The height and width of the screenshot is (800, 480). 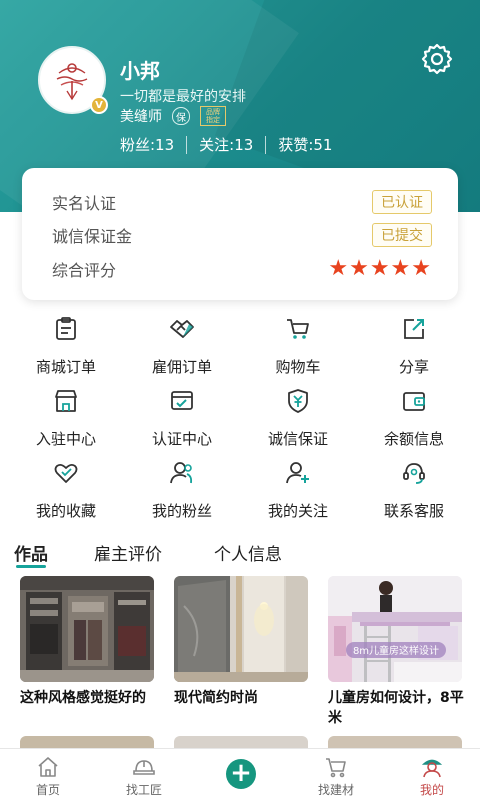 I want to click on avatar: V, so click(x=73, y=80).